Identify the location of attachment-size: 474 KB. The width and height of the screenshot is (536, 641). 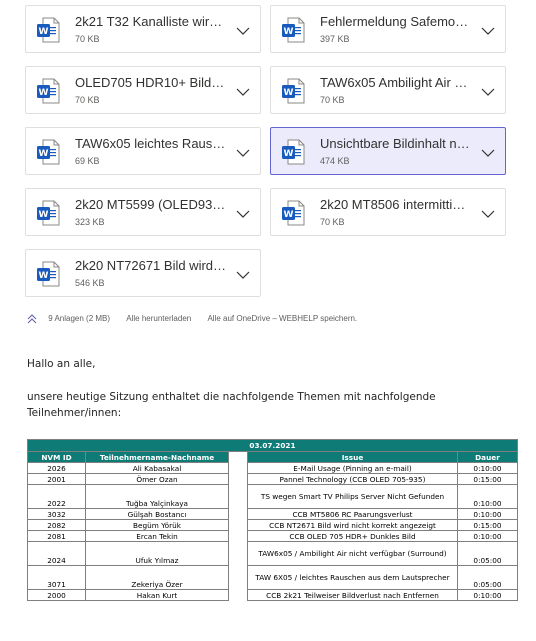
(335, 161).